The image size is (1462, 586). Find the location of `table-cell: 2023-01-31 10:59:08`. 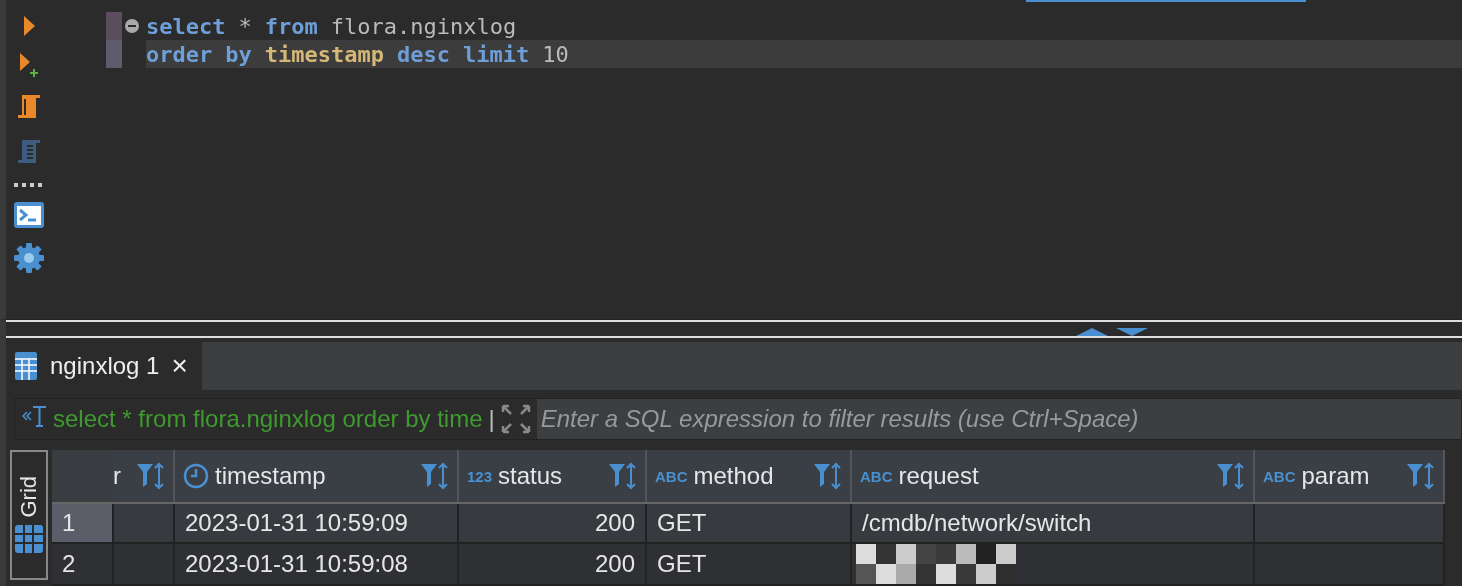

table-cell: 2023-01-31 10:59:08 is located at coordinates (316, 564).